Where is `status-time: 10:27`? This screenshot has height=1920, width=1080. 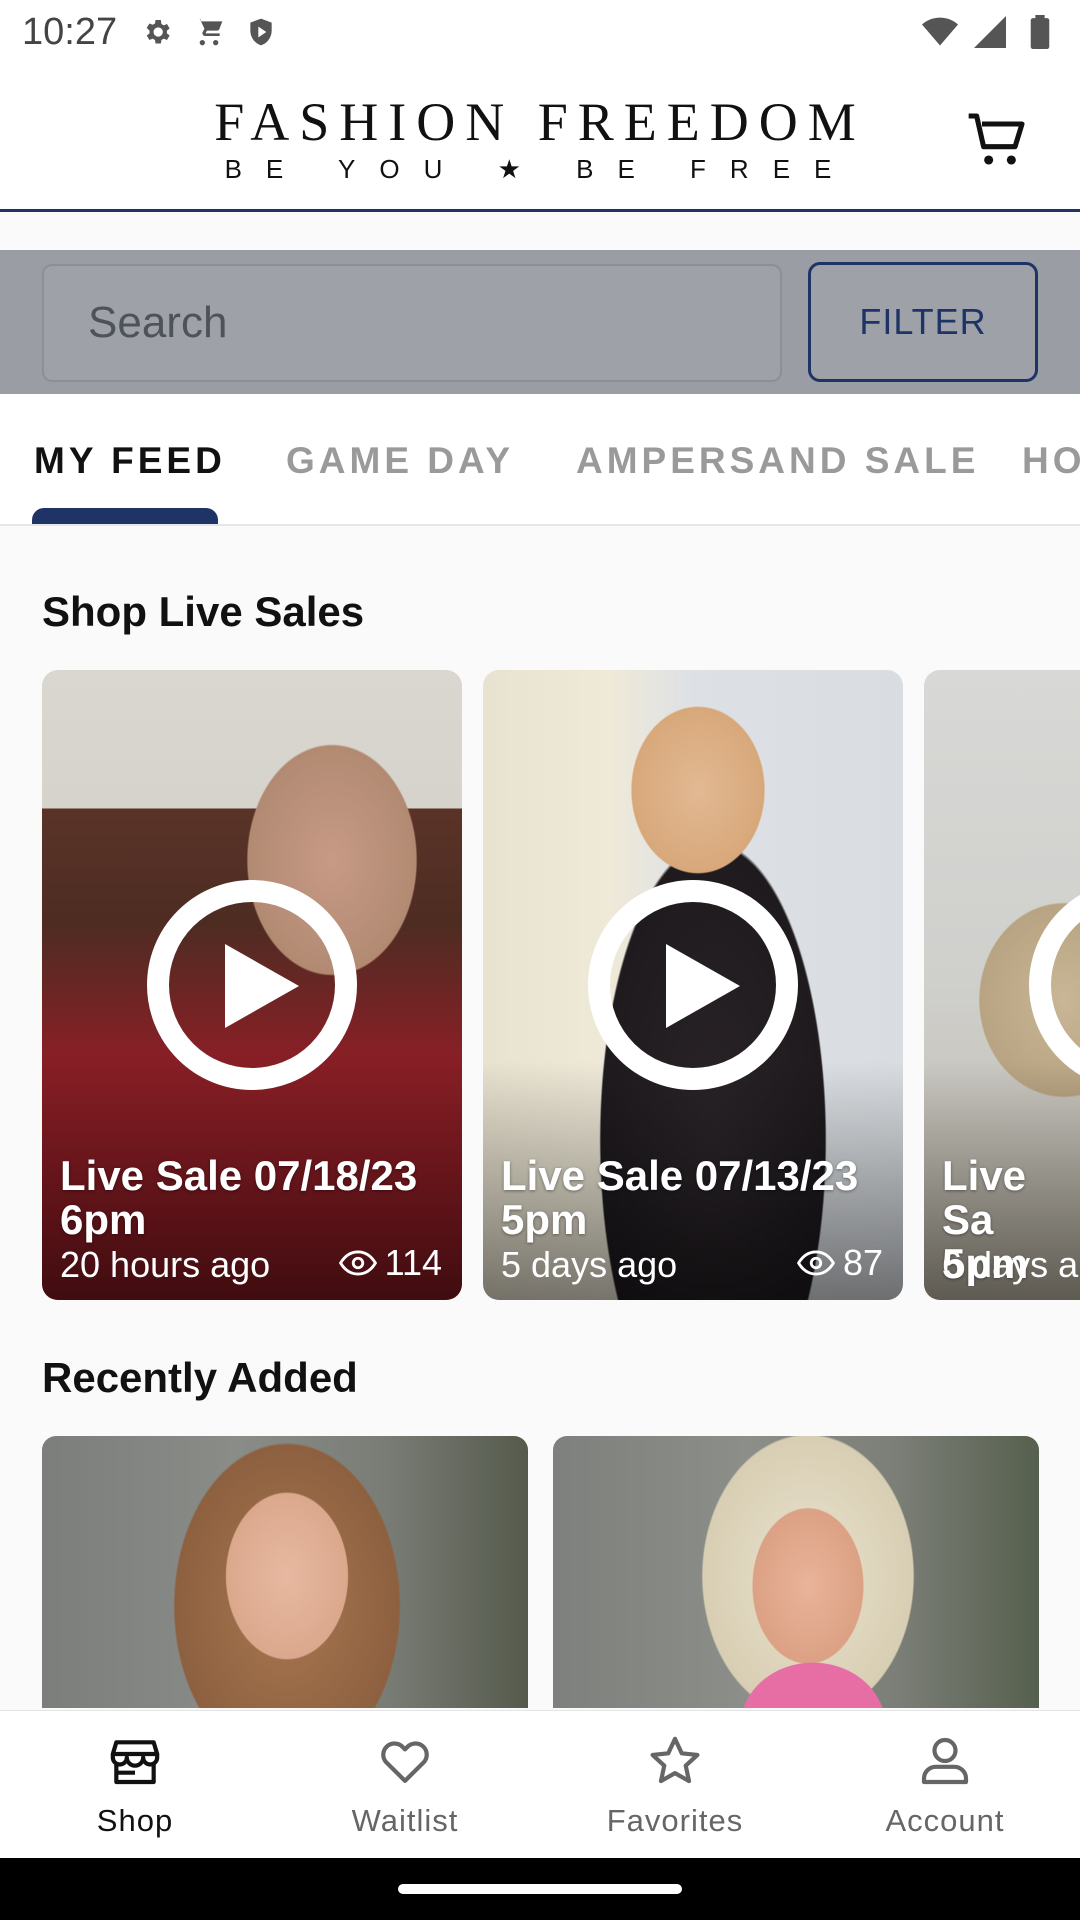 status-time: 10:27 is located at coordinates (70, 31).